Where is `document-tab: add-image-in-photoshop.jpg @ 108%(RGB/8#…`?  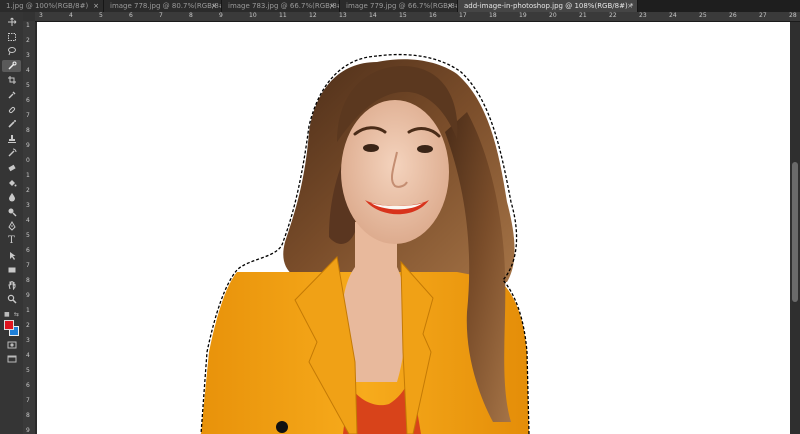
document-tab: add-image-in-photoshop.jpg @ 108%(RGB/8#… is located at coordinates (548, 6).